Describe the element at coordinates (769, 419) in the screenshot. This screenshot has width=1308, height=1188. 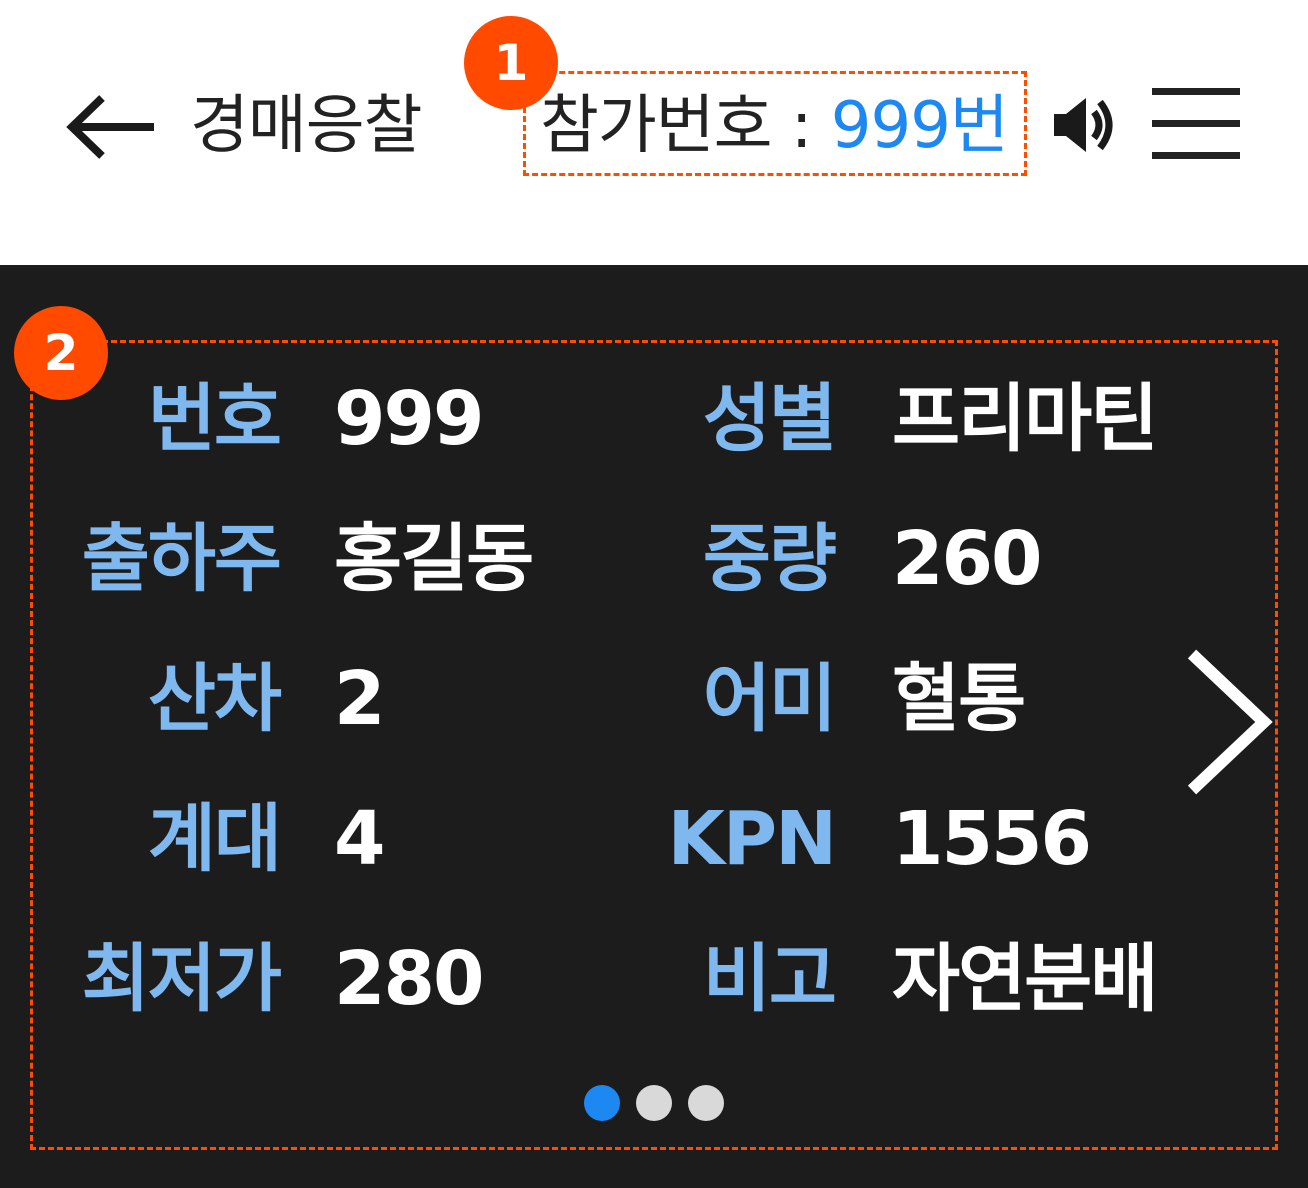
I see `label-sex: 성별` at that location.